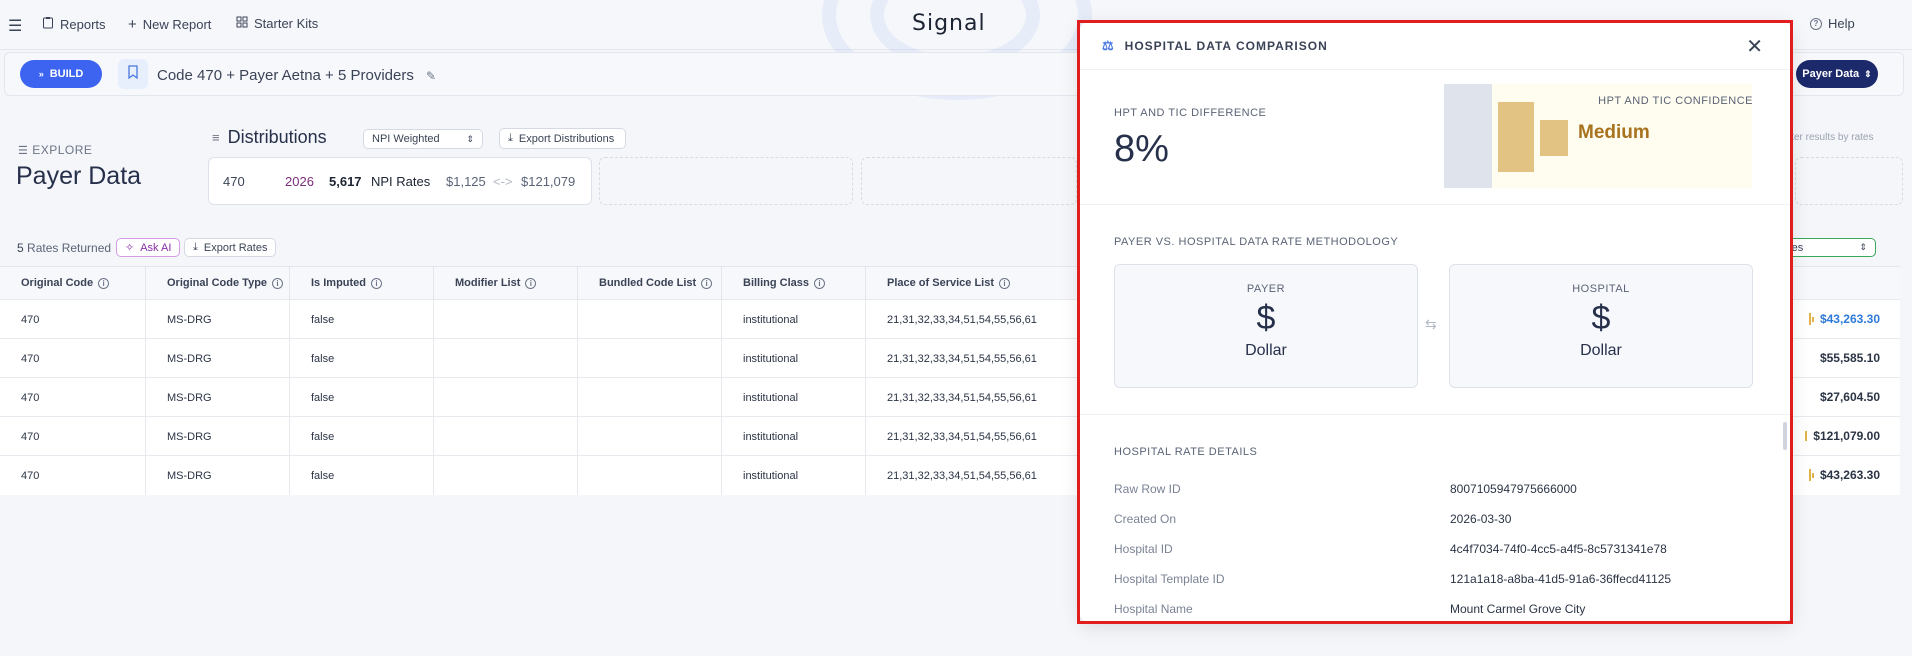 The width and height of the screenshot is (1912, 656). I want to click on payer-data-button: Payer Data ⇕, so click(1837, 74).